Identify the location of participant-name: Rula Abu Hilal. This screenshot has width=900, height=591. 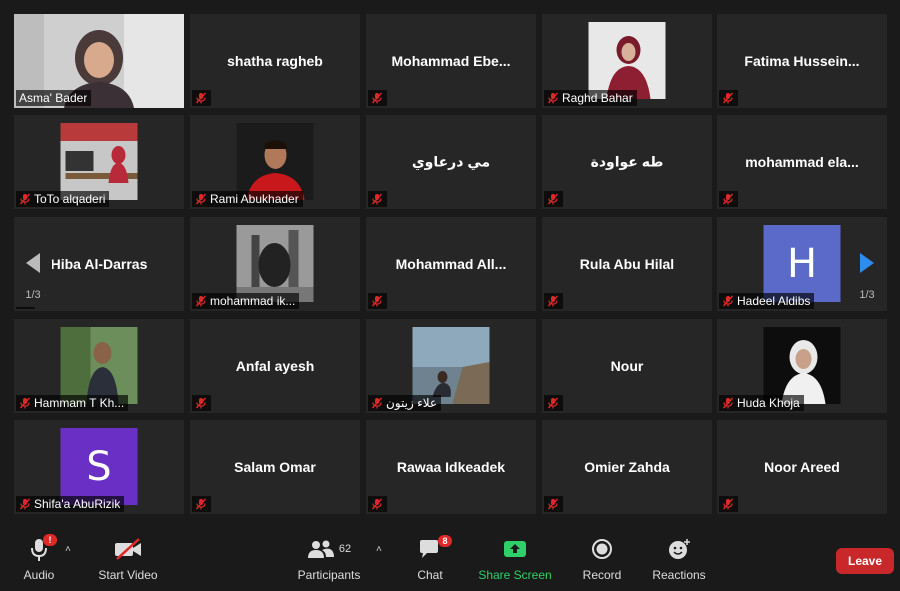
(627, 264).